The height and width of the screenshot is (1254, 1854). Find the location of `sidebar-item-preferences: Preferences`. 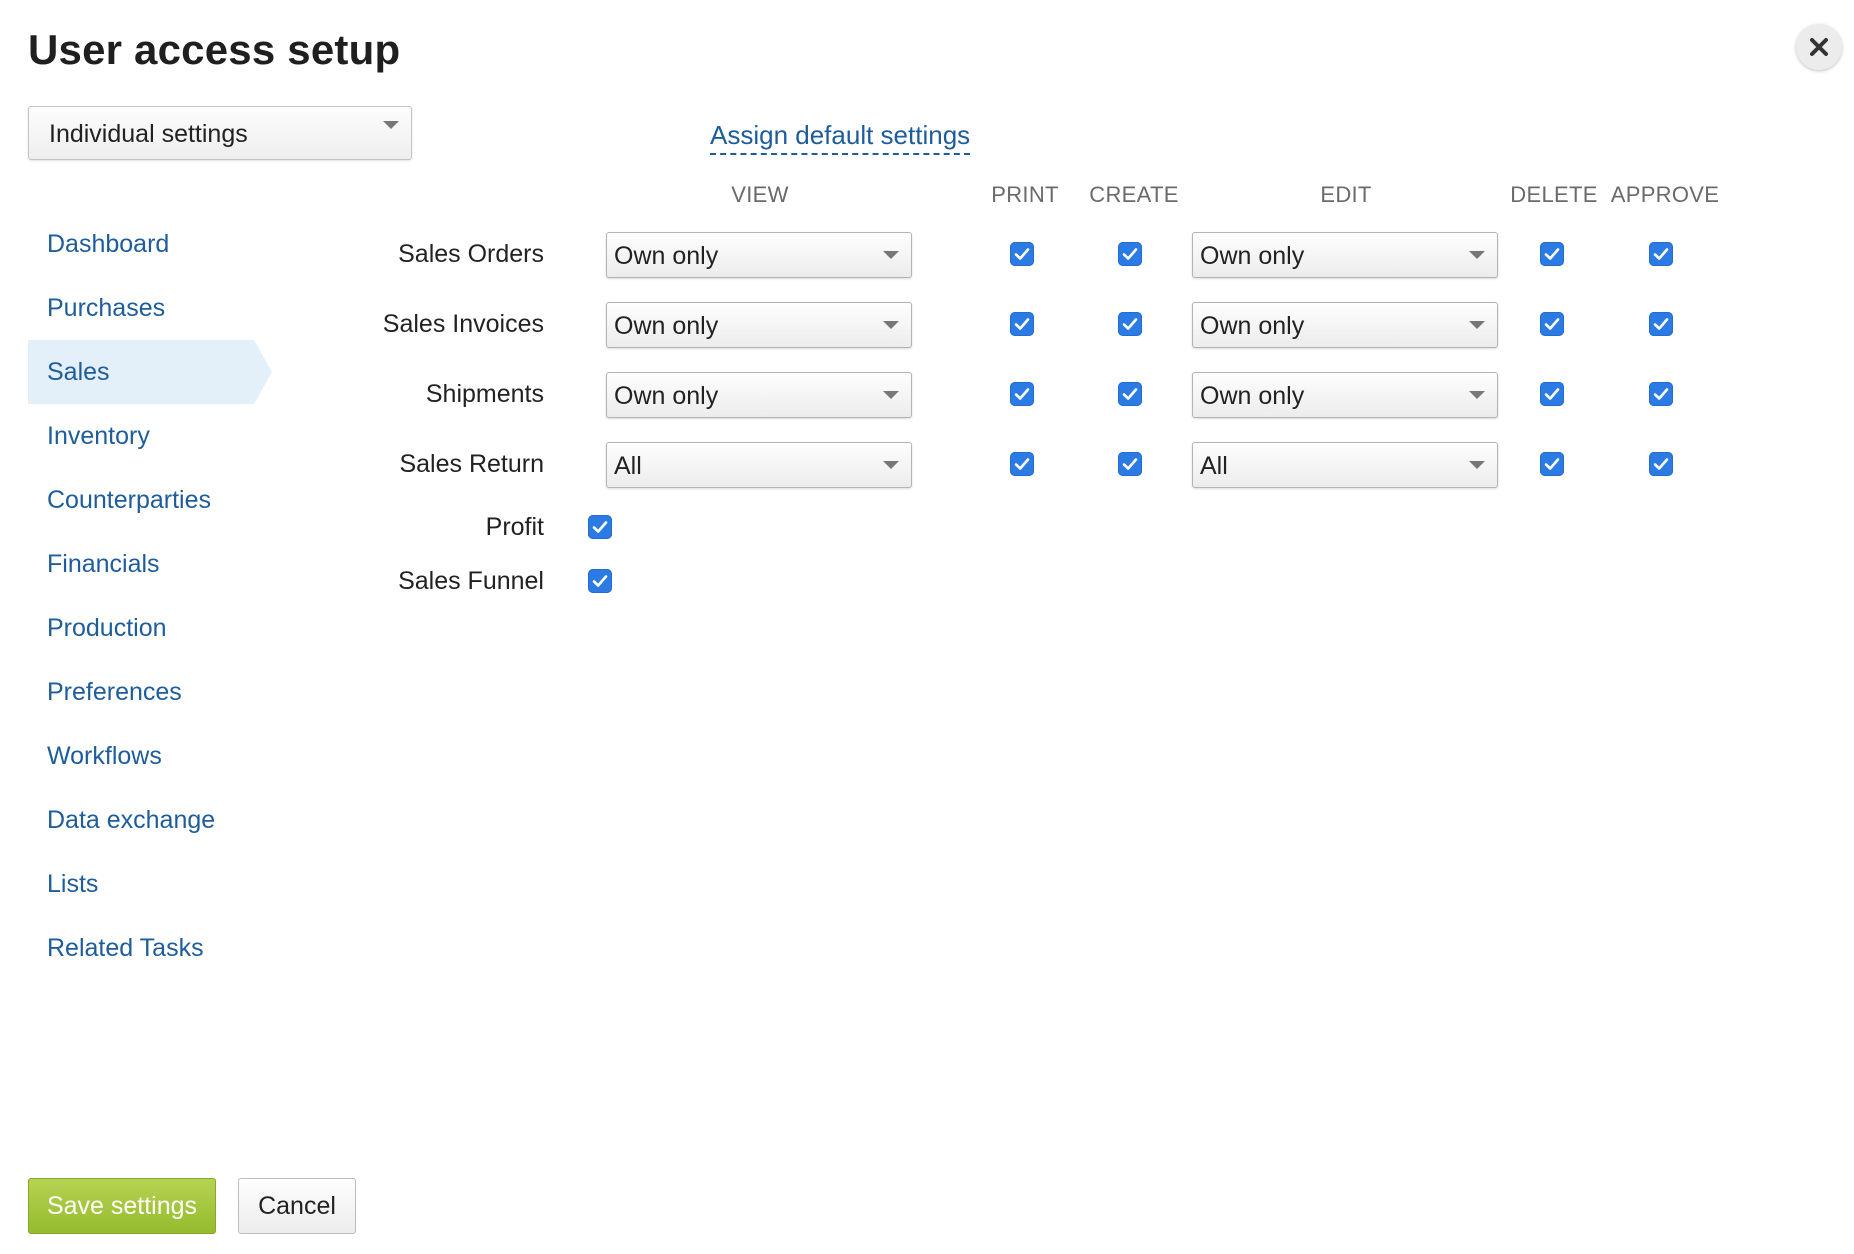

sidebar-item-preferences: Preferences is located at coordinates (141, 692).